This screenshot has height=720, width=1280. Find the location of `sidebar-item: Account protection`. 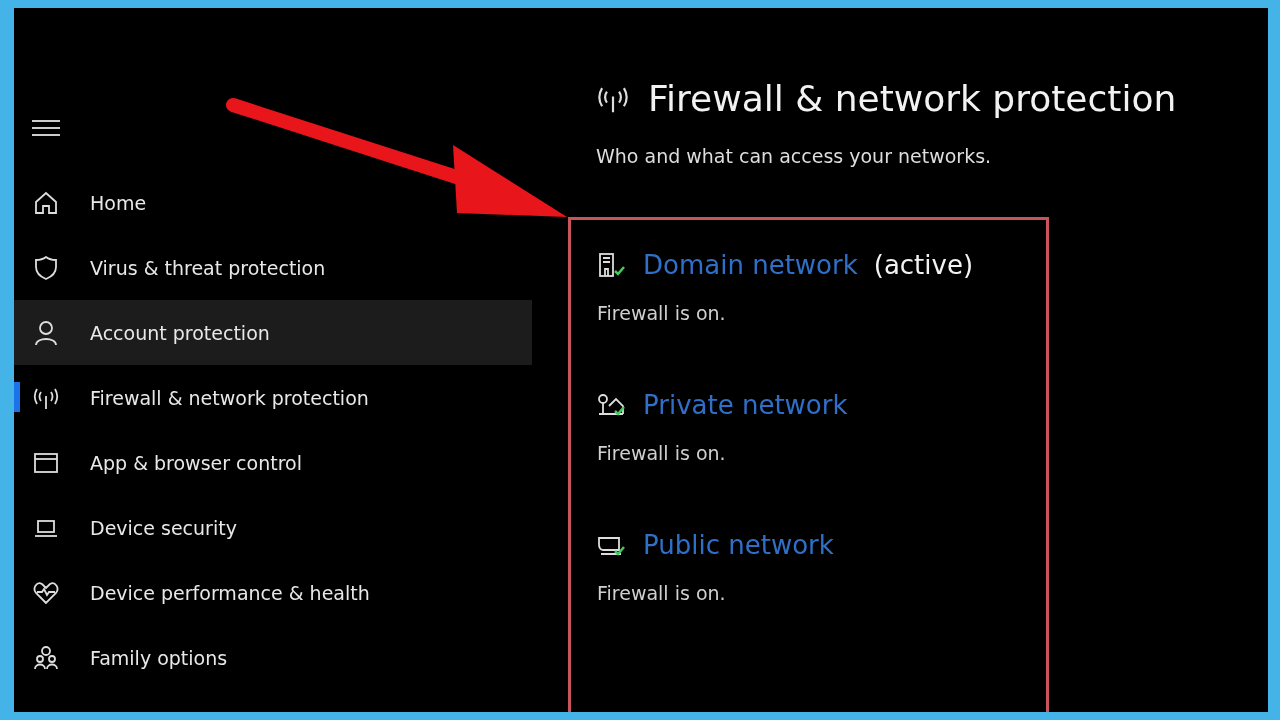

sidebar-item: Account protection is located at coordinates (273, 332).